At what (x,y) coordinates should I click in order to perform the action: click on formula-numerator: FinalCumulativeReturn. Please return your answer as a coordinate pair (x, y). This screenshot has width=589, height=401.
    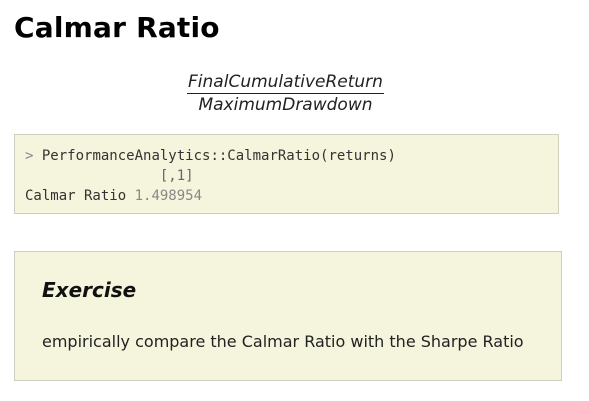
    Looking at the image, I should click on (285, 83).